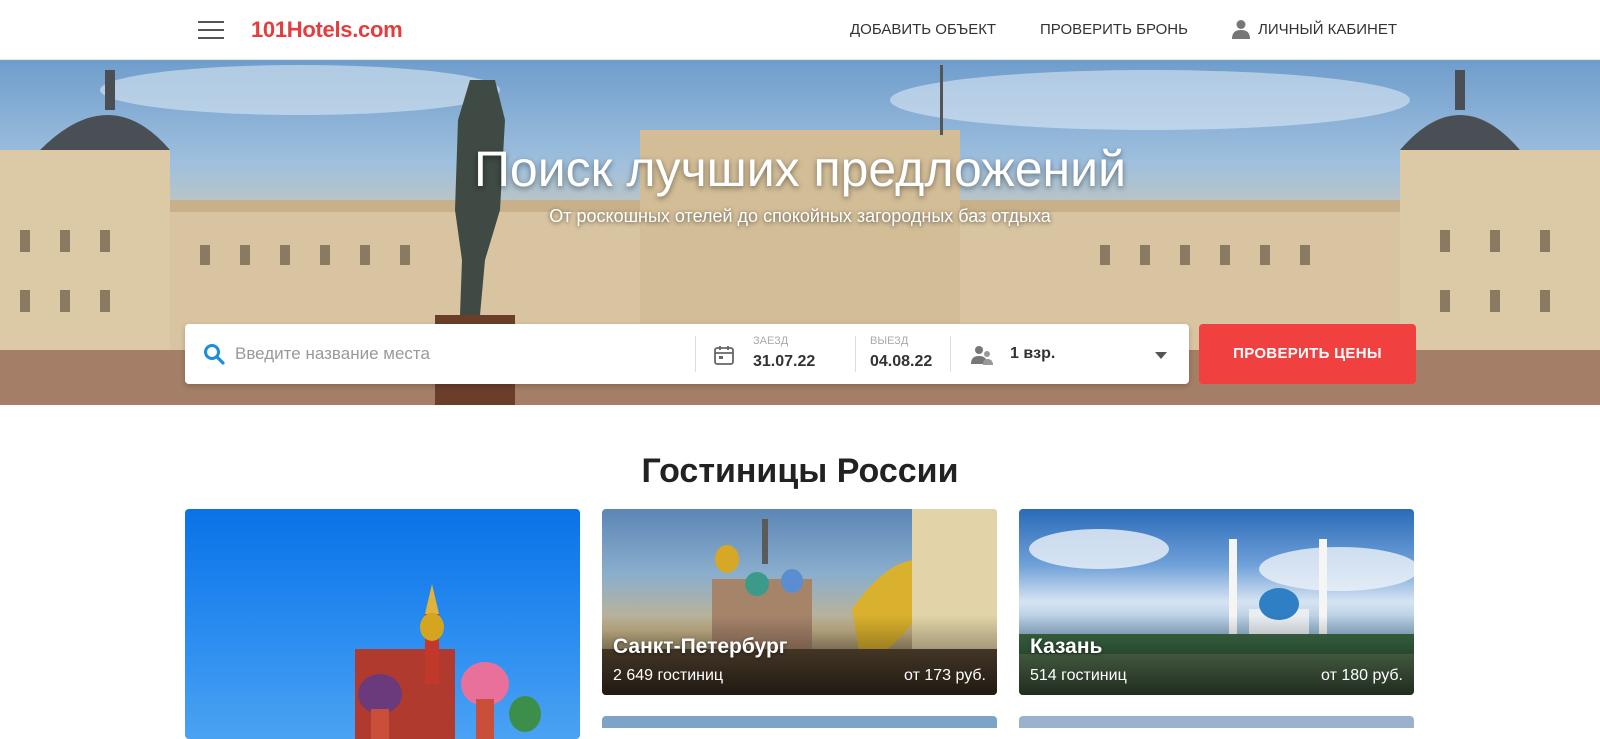  Describe the element at coordinates (214, 354) in the screenshot. I see `search-icon` at that location.